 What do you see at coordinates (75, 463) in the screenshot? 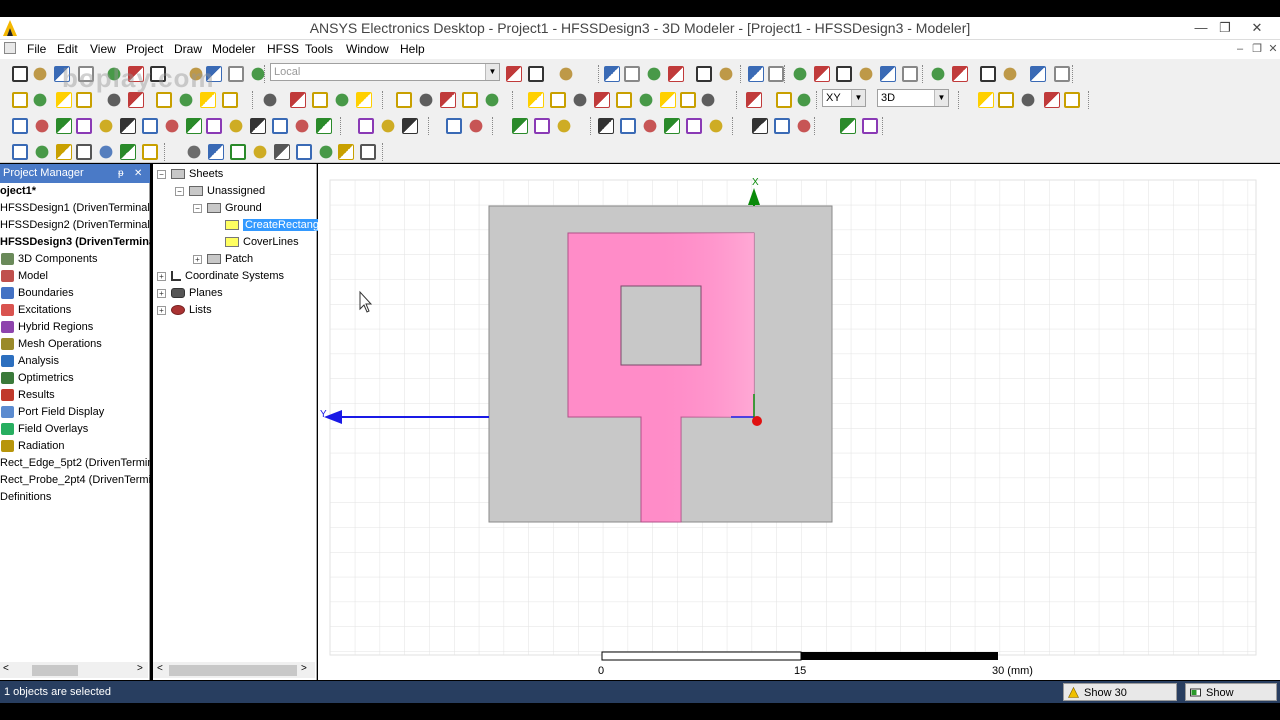
I see `project-tree-item: Rect_Edge_5pt2 (DrivenTerminal)` at bounding box center [75, 463].